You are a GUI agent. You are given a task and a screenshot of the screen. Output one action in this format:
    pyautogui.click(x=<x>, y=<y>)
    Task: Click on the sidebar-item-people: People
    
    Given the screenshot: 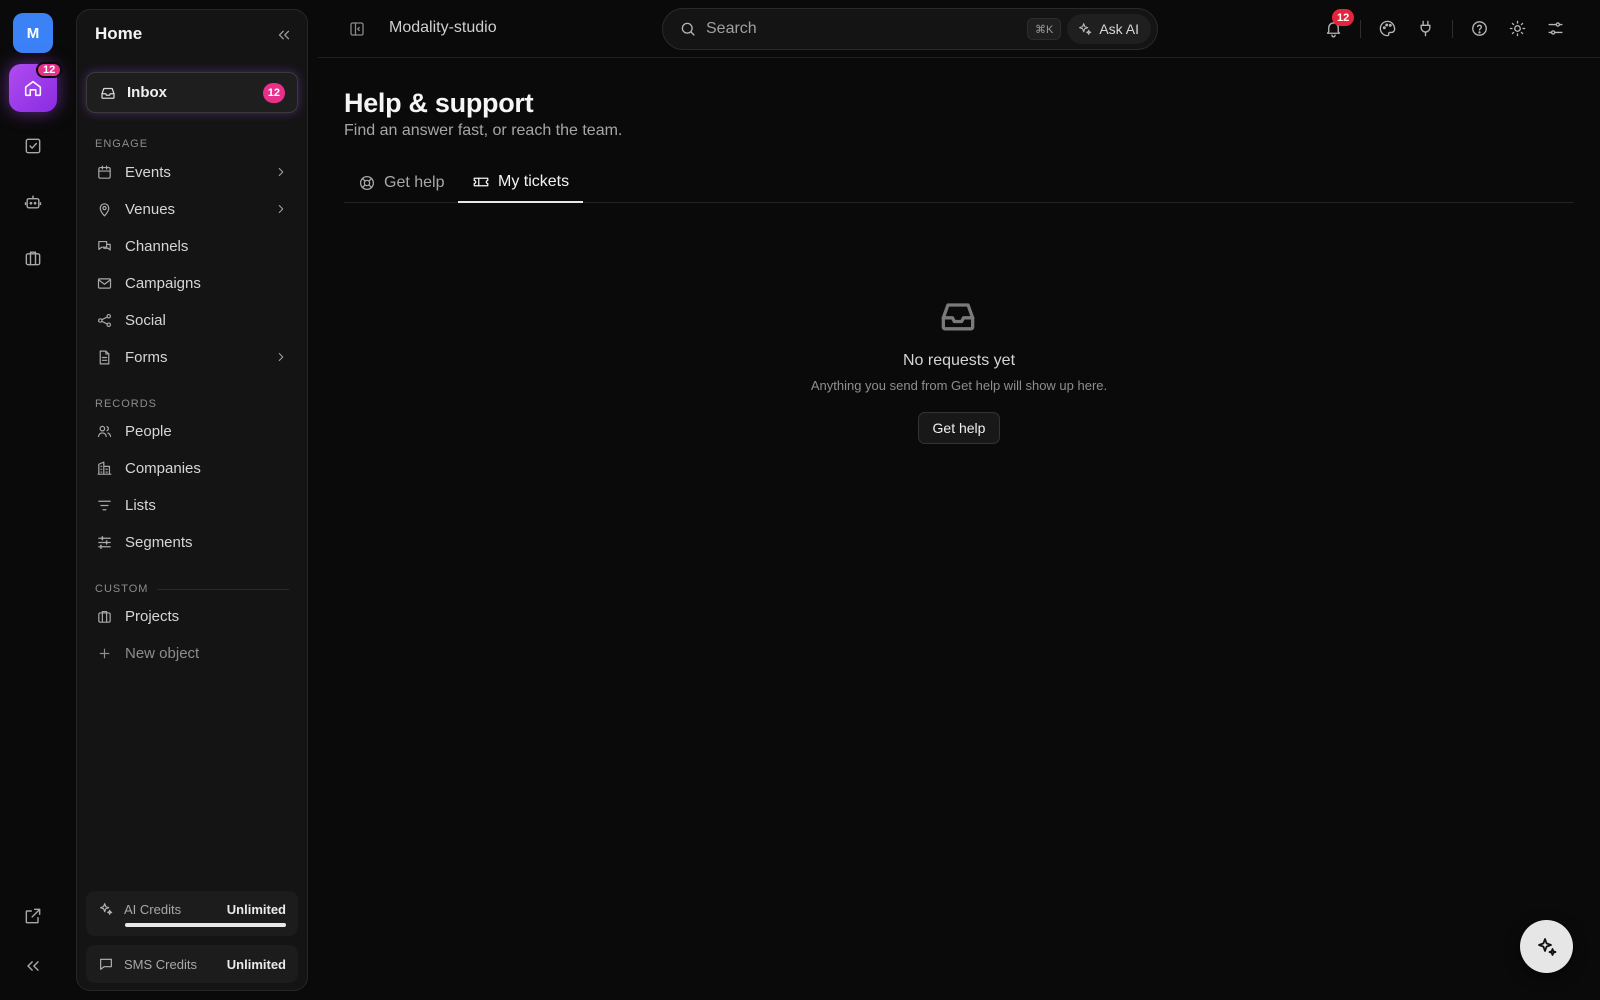 What is the action you would take?
    pyautogui.click(x=192, y=431)
    